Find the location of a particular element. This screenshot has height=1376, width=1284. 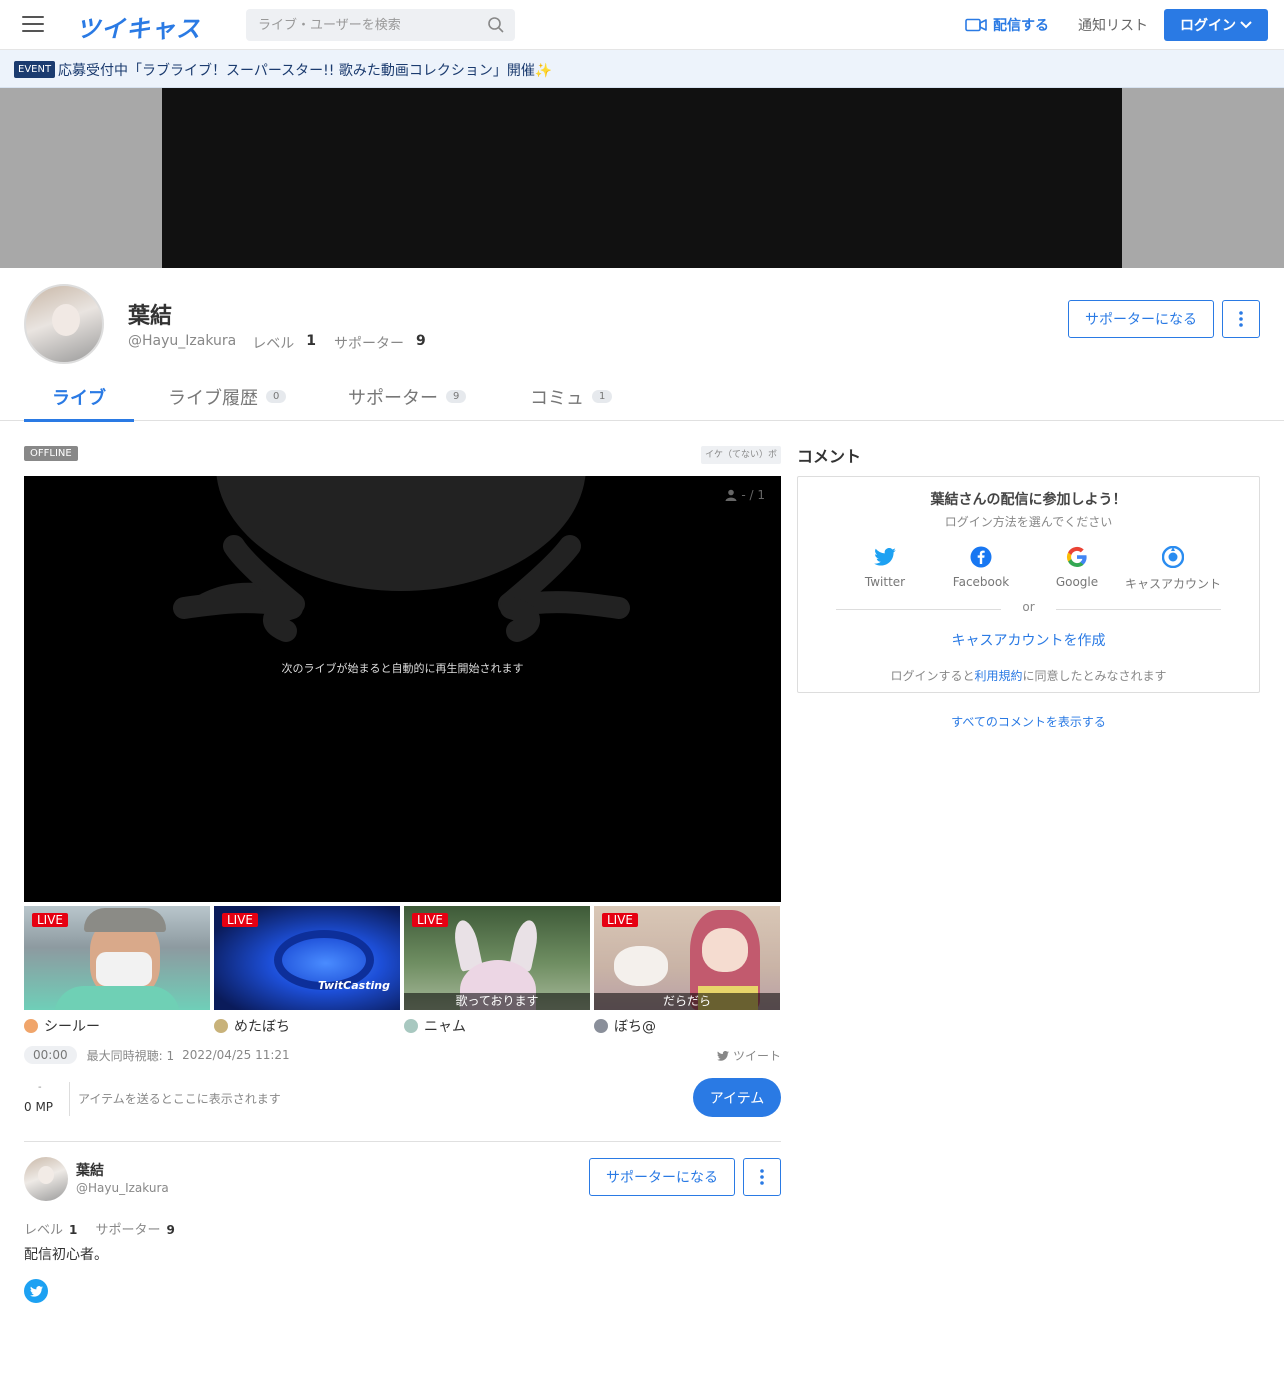

thumb-caption: 歌っております is located at coordinates (497, 1001).